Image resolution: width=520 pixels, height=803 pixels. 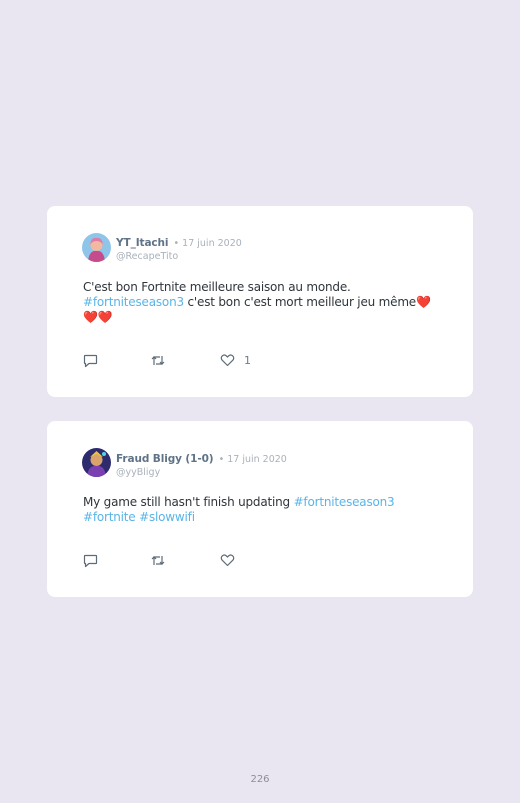 I want to click on hashtag-link: #slowwifi, so click(x=167, y=517).